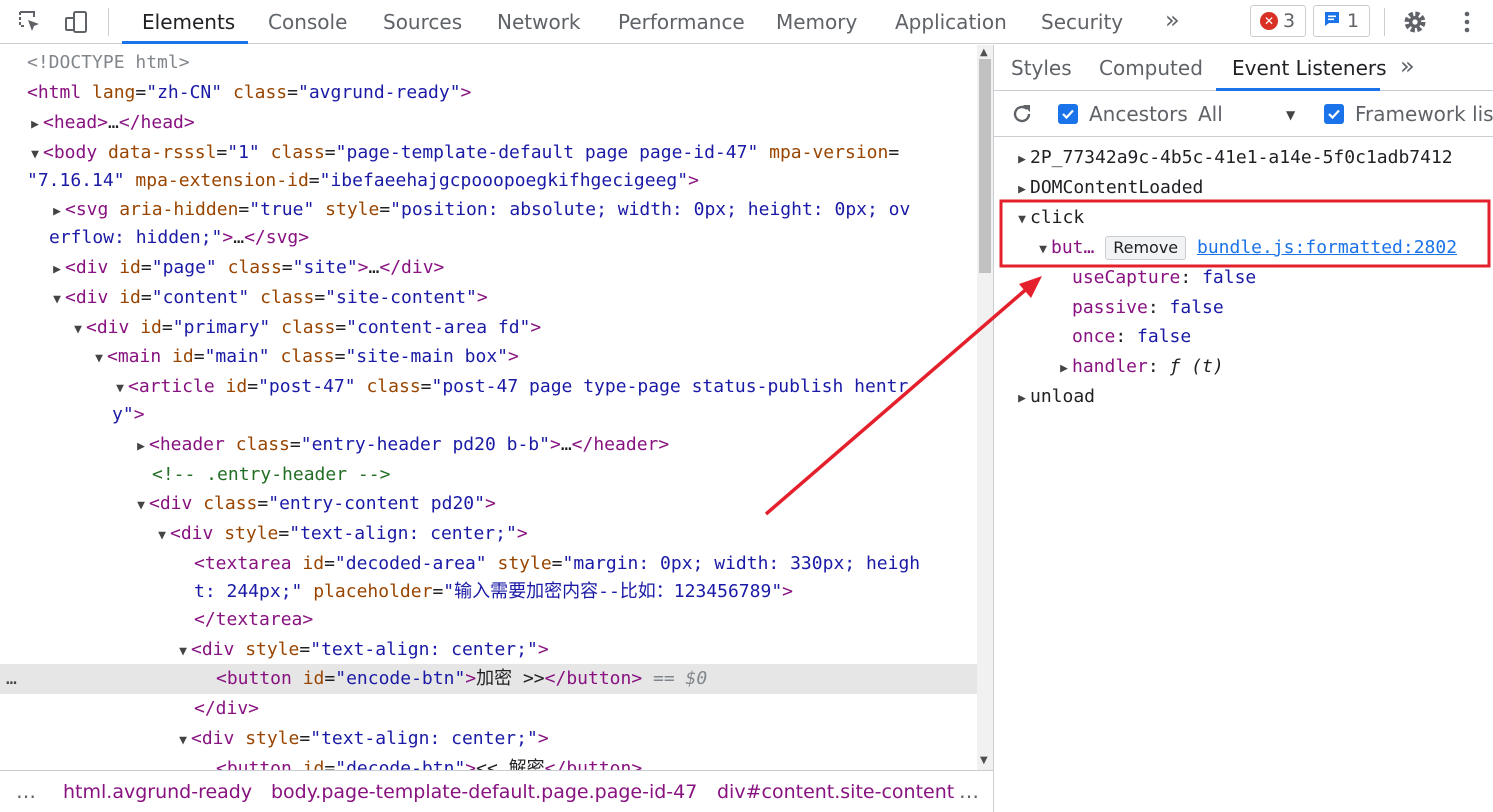 The image size is (1493, 812). Describe the element at coordinates (985, 166) in the screenshot. I see `dom-scrollbar-thumb` at that location.